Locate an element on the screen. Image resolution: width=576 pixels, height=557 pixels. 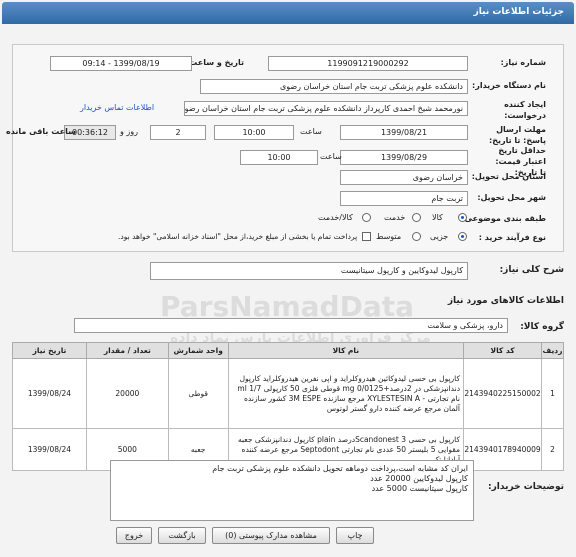
goods-group-field: دارو، پزشکی و سلامت is located at coordinates (291, 325).